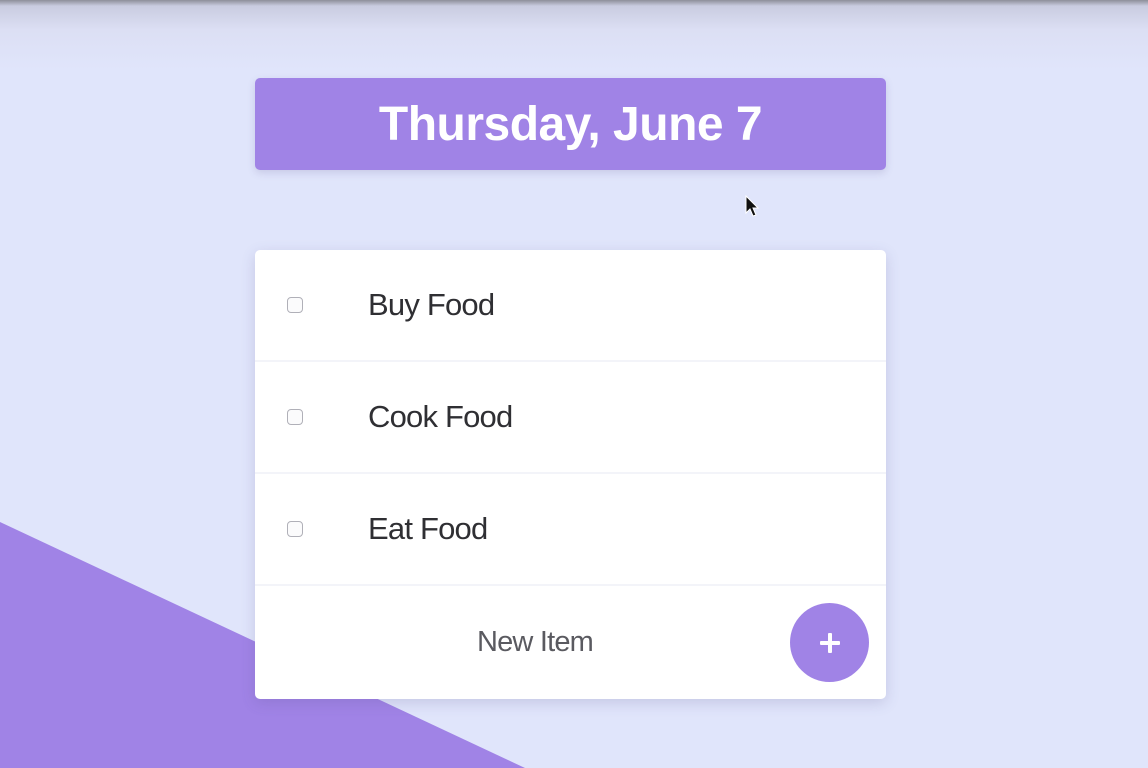 Image resolution: width=1148 pixels, height=768 pixels. Describe the element at coordinates (752, 206) in the screenshot. I see `mouse-cursor-icon` at that location.